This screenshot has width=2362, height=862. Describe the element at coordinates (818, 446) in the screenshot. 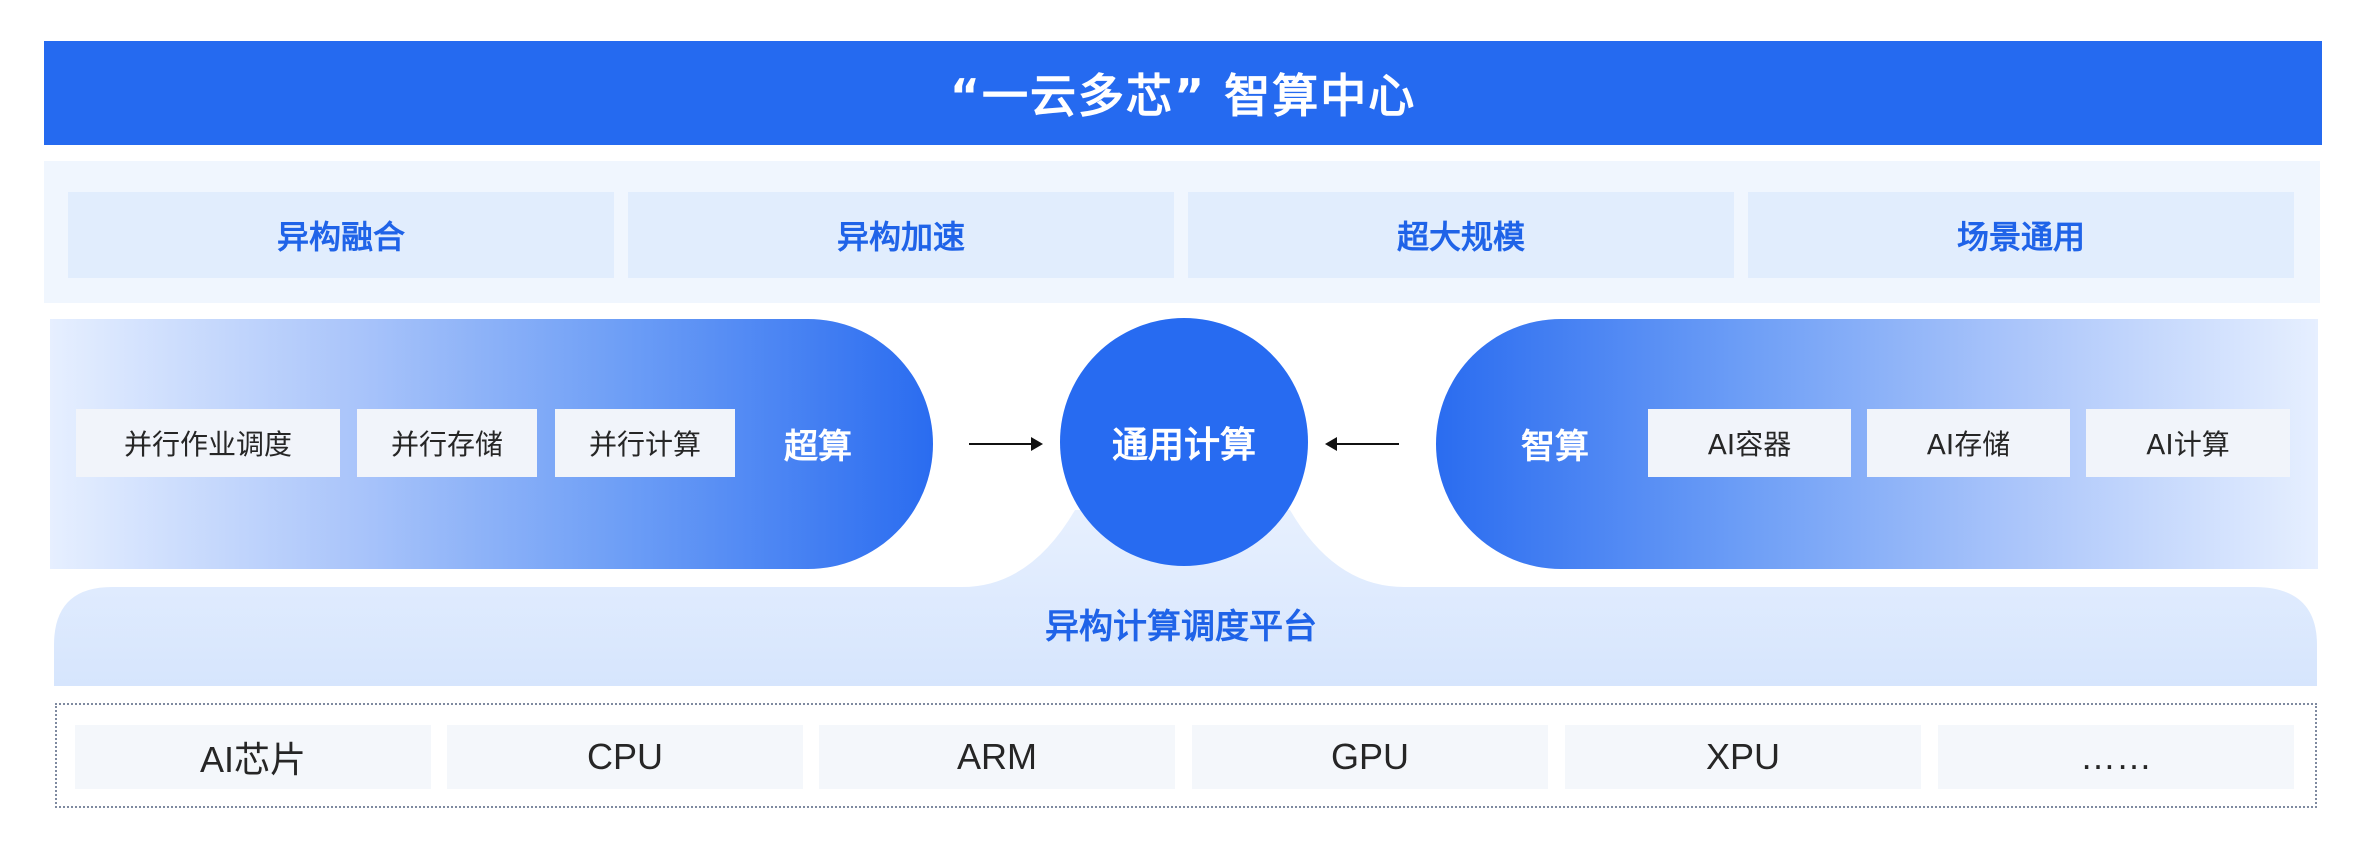

I see `supercomputing-label: 超算` at that location.